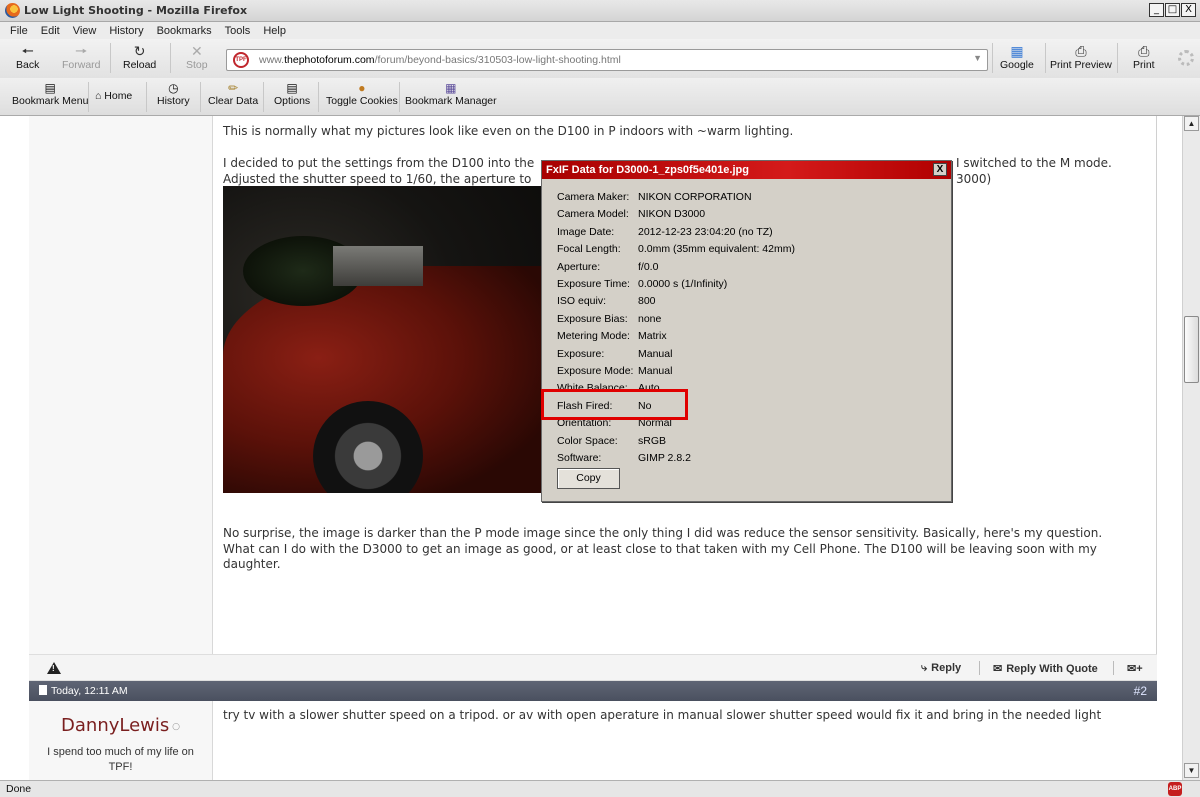 The height and width of the screenshot is (797, 1200). I want to click on menu-view: View, so click(85, 31).